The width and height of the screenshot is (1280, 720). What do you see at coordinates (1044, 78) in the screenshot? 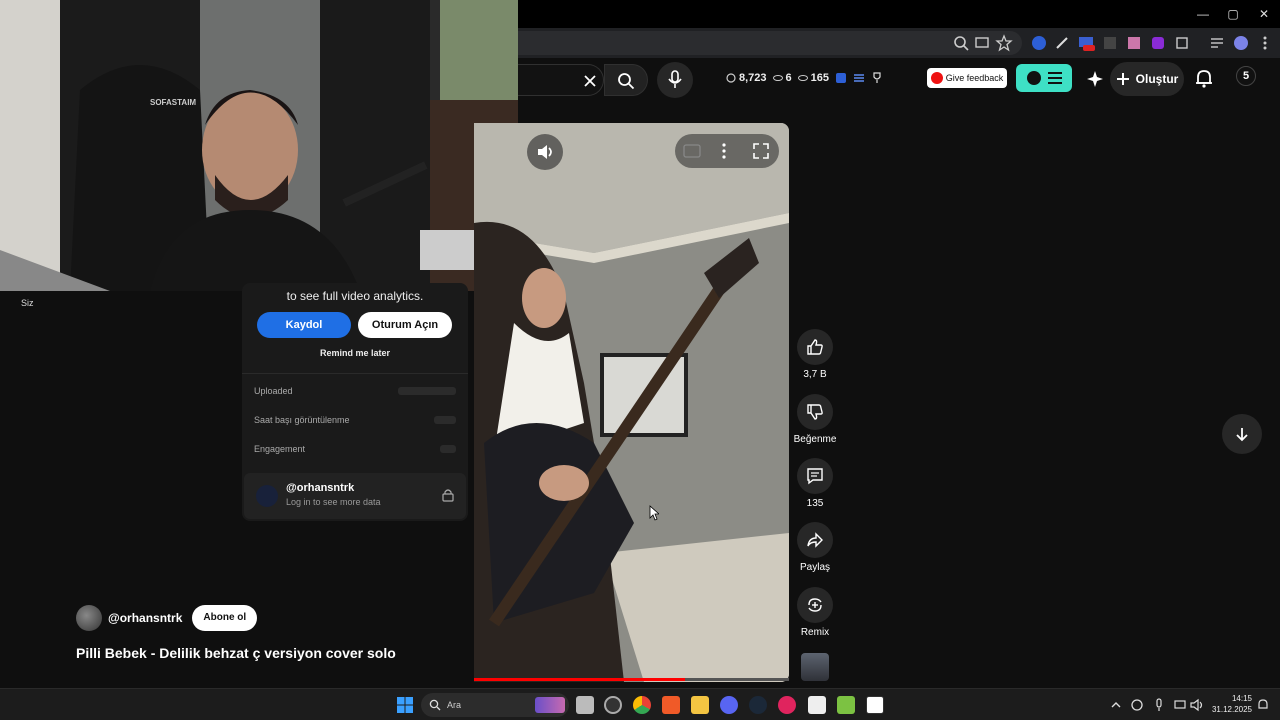
I see `extension-menu-button` at bounding box center [1044, 78].